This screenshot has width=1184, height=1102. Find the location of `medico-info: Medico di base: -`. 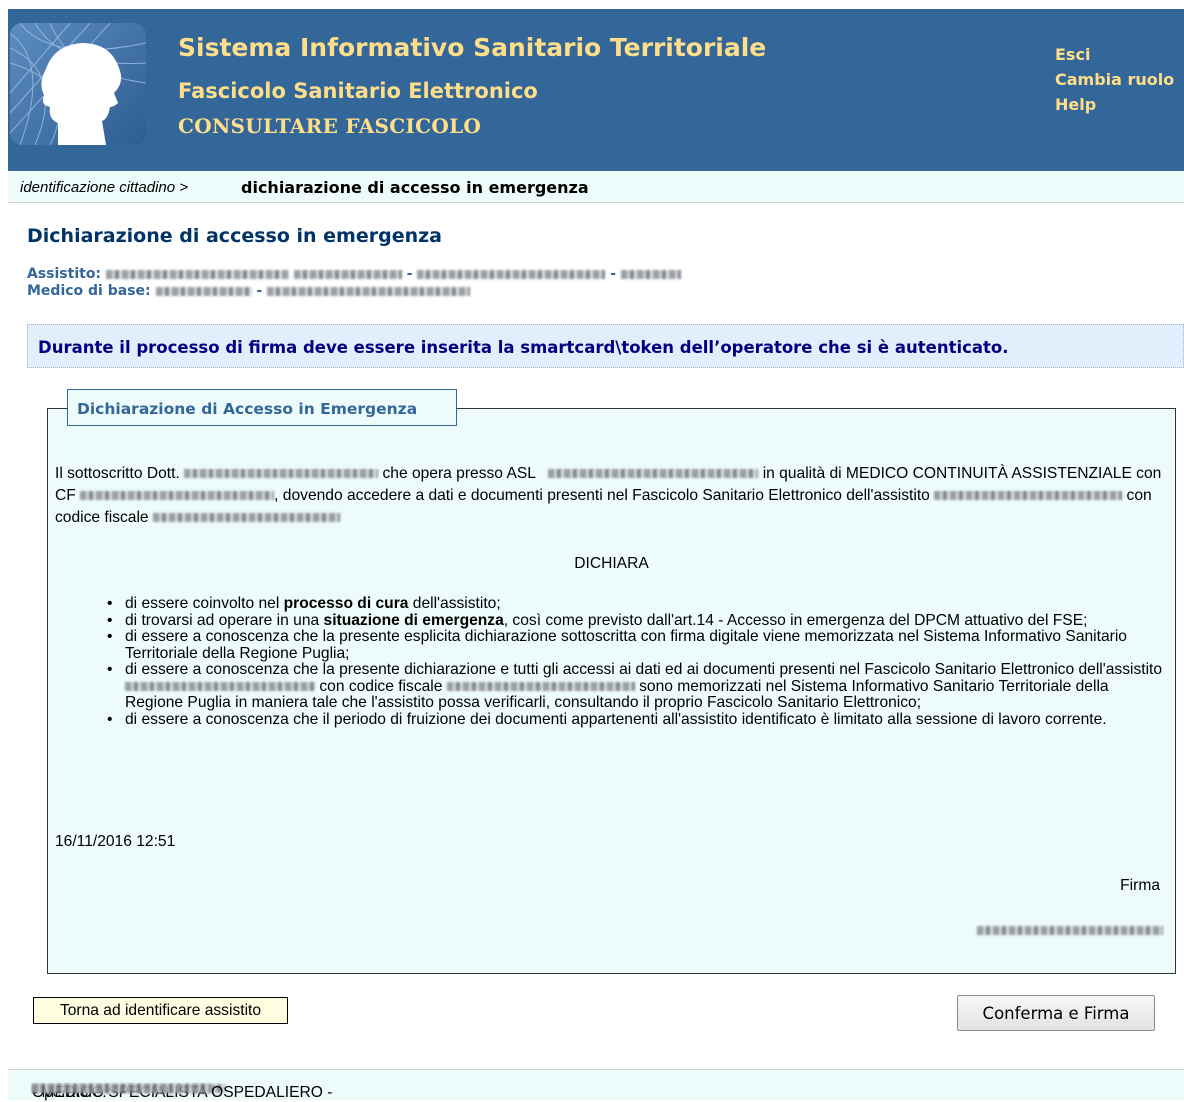

medico-info: Medico di base: - is located at coordinates (249, 291).